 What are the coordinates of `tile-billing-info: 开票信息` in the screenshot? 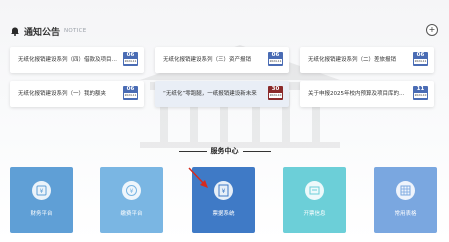 It's located at (314, 200).